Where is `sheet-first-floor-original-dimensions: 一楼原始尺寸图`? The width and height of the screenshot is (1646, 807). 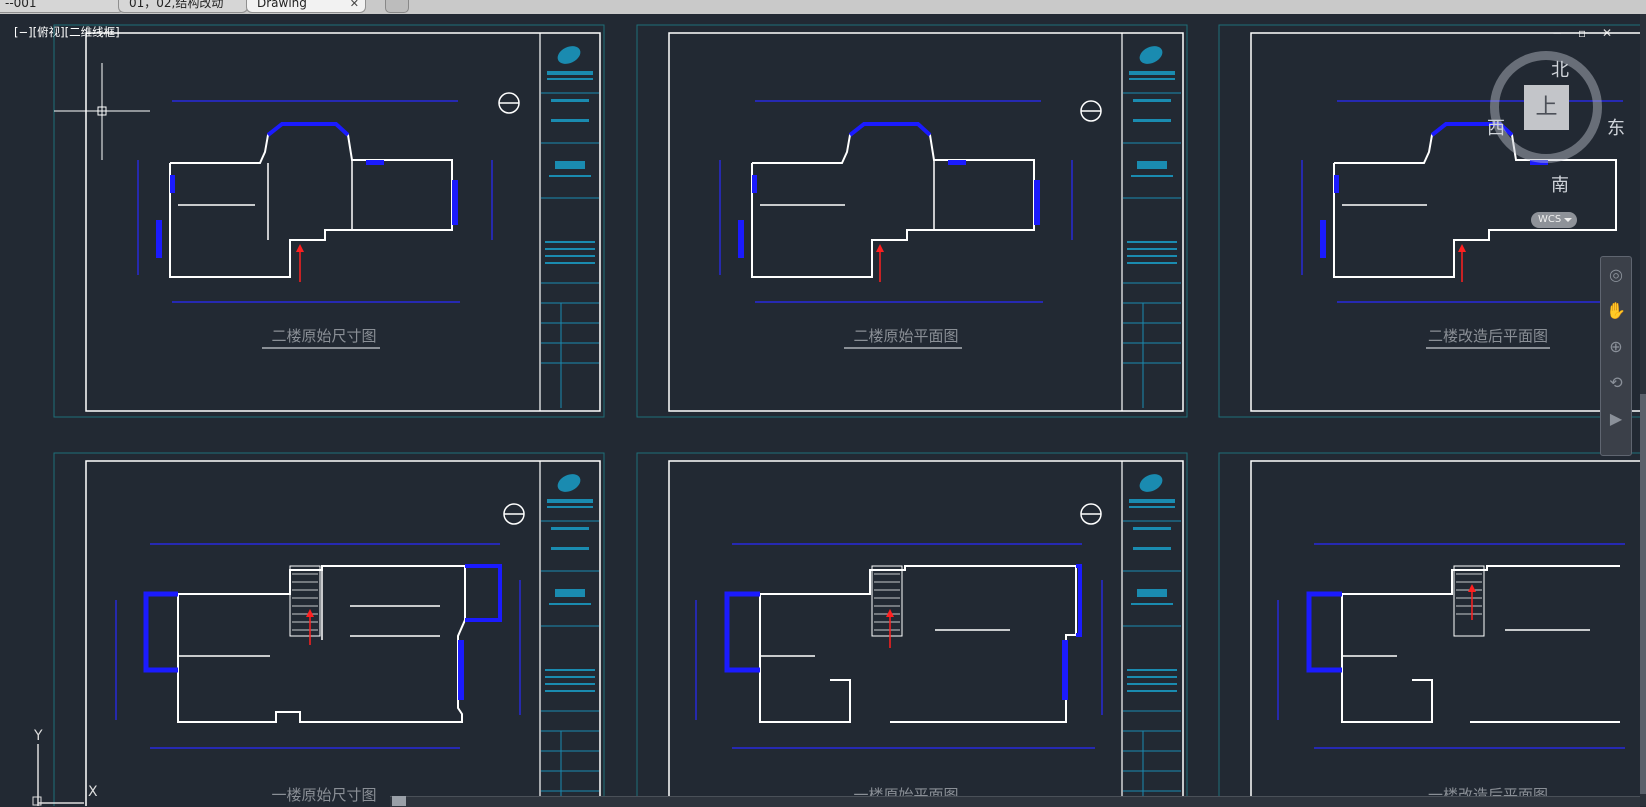 sheet-first-floor-original-dimensions: 一楼原始尺寸图 is located at coordinates (329, 629).